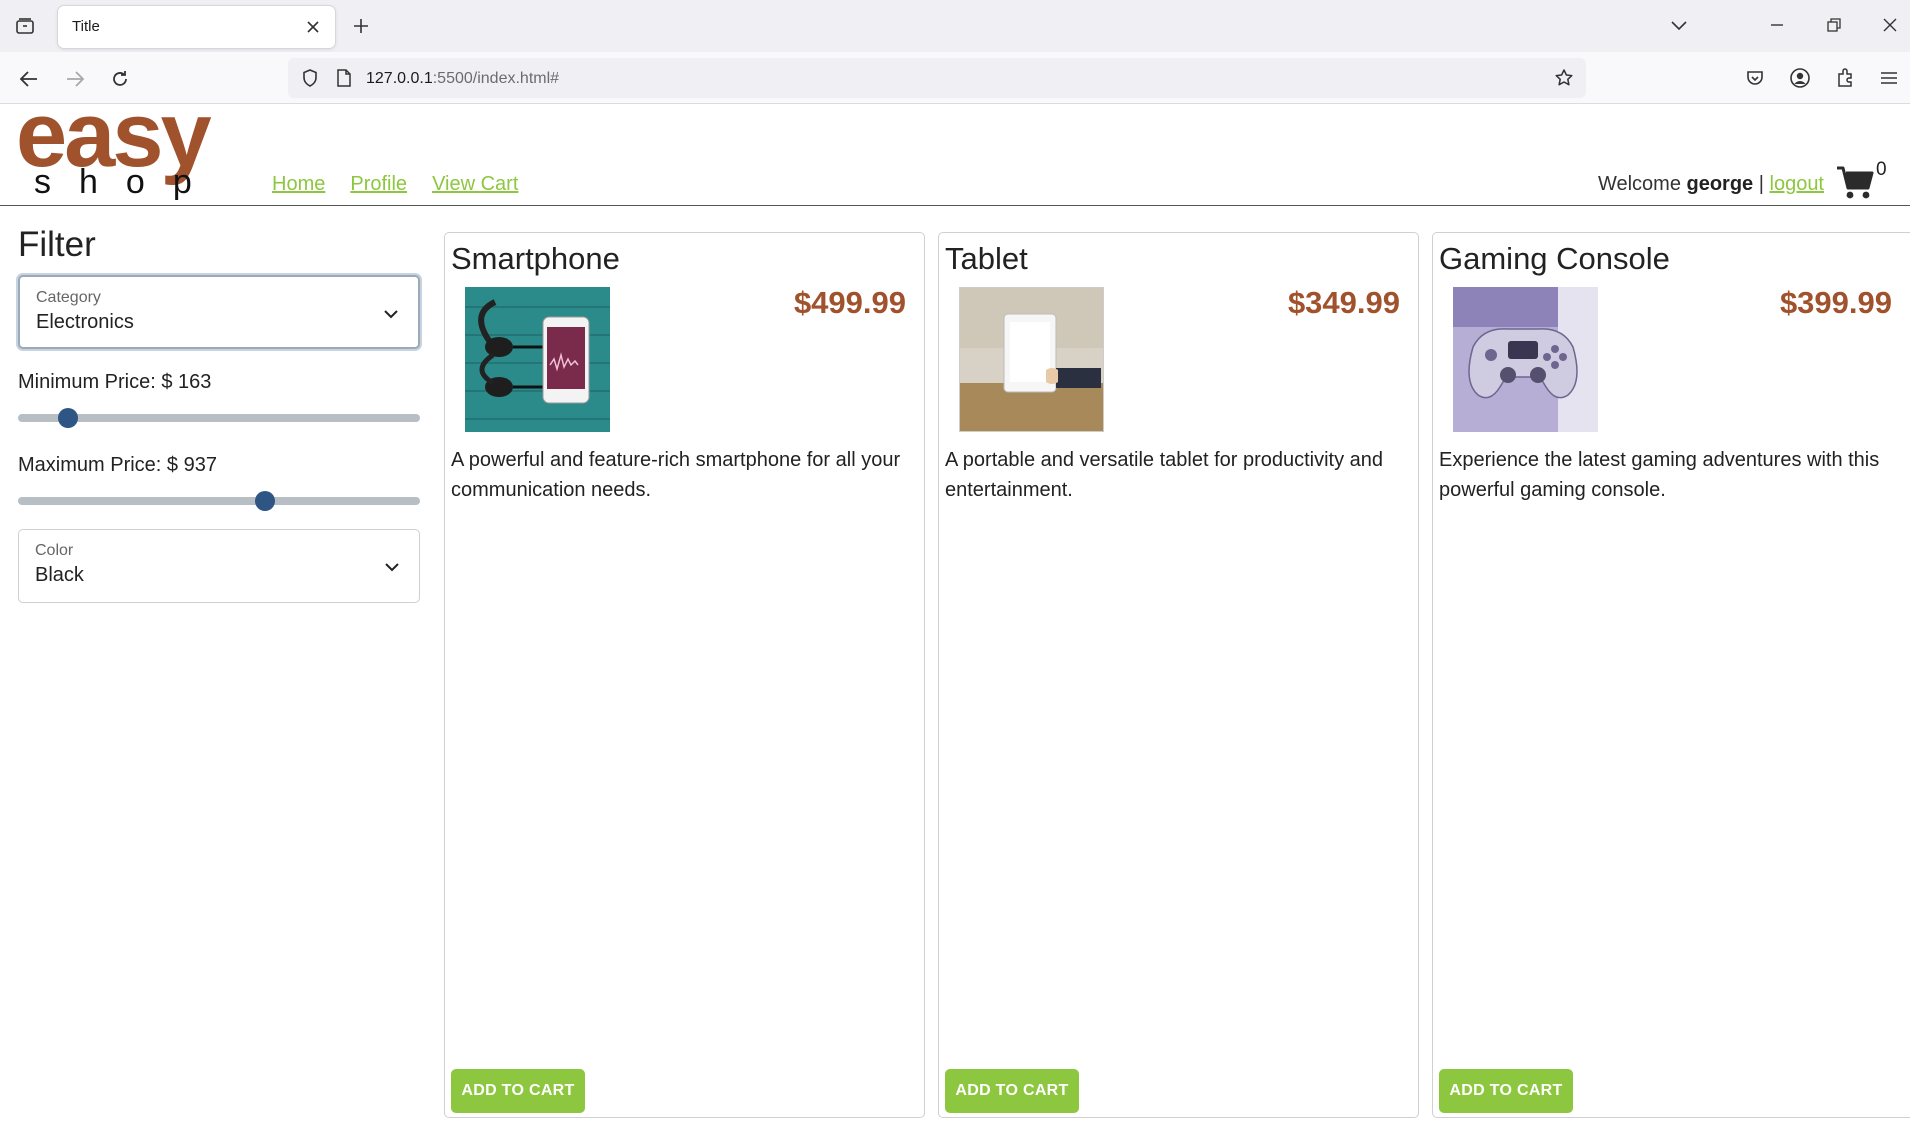 The image size is (1910, 1137). Describe the element at coordinates (219, 312) in the screenshot. I see `category-select: Category Electronics` at that location.